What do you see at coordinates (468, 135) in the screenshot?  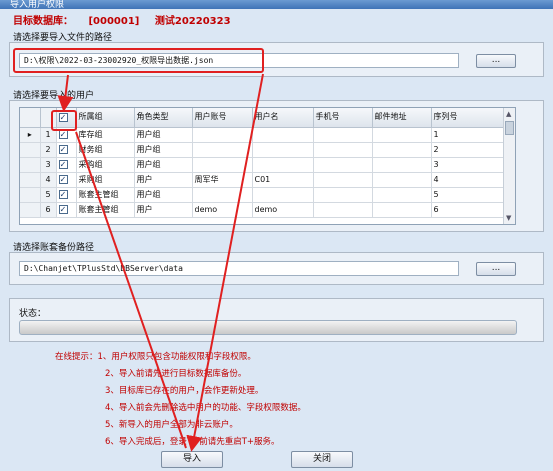 I see `cell-serial: 1` at bounding box center [468, 135].